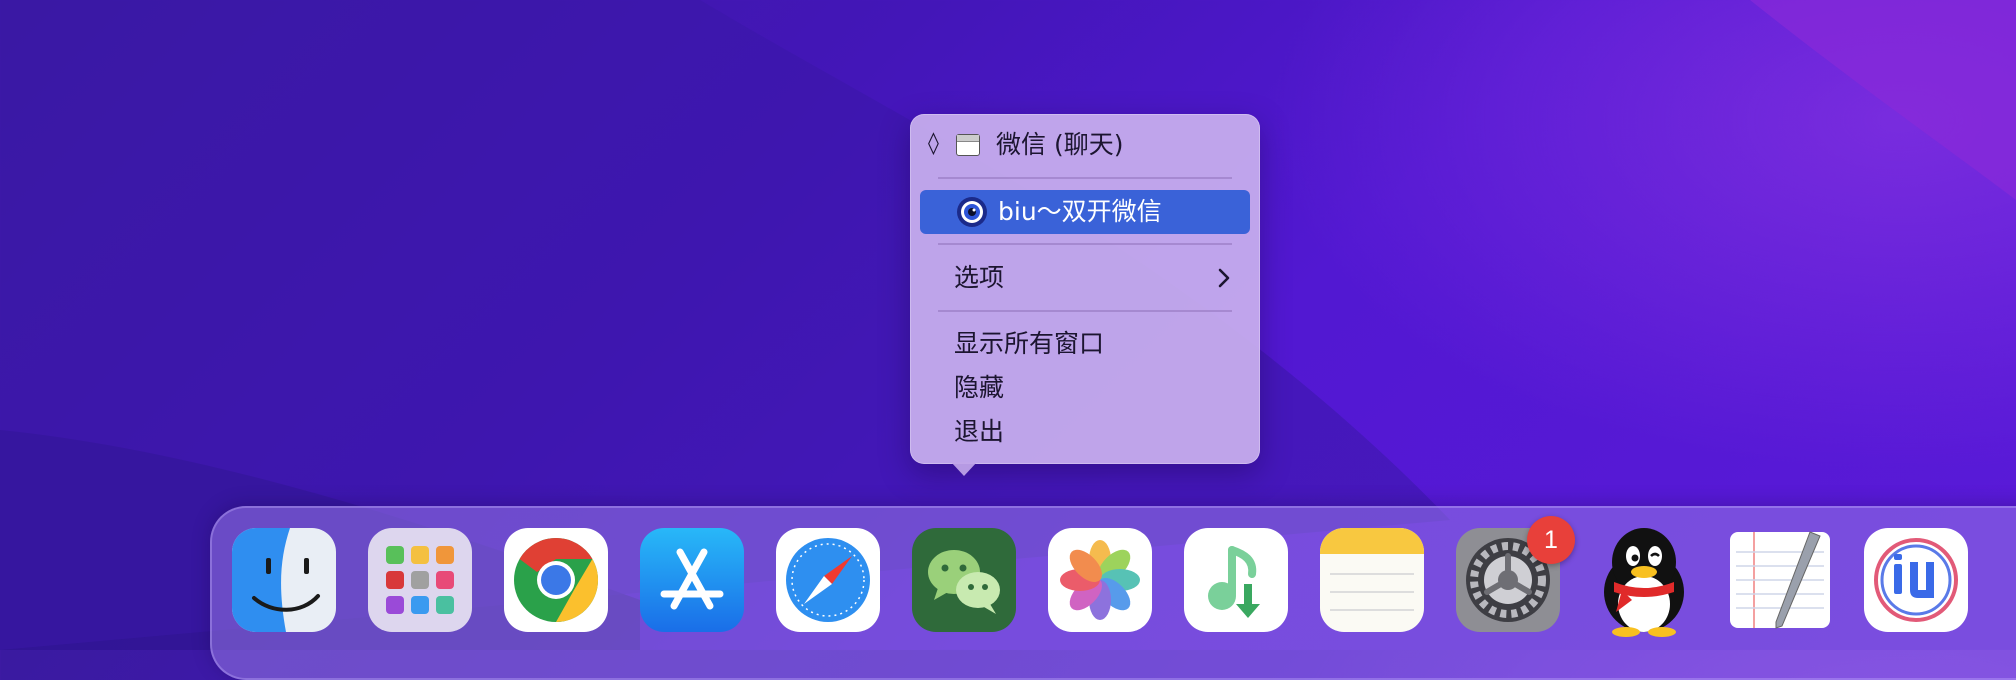 Image resolution: width=2016 pixels, height=680 pixels. Describe the element at coordinates (420, 580) in the screenshot. I see `launchpad-icon` at that location.